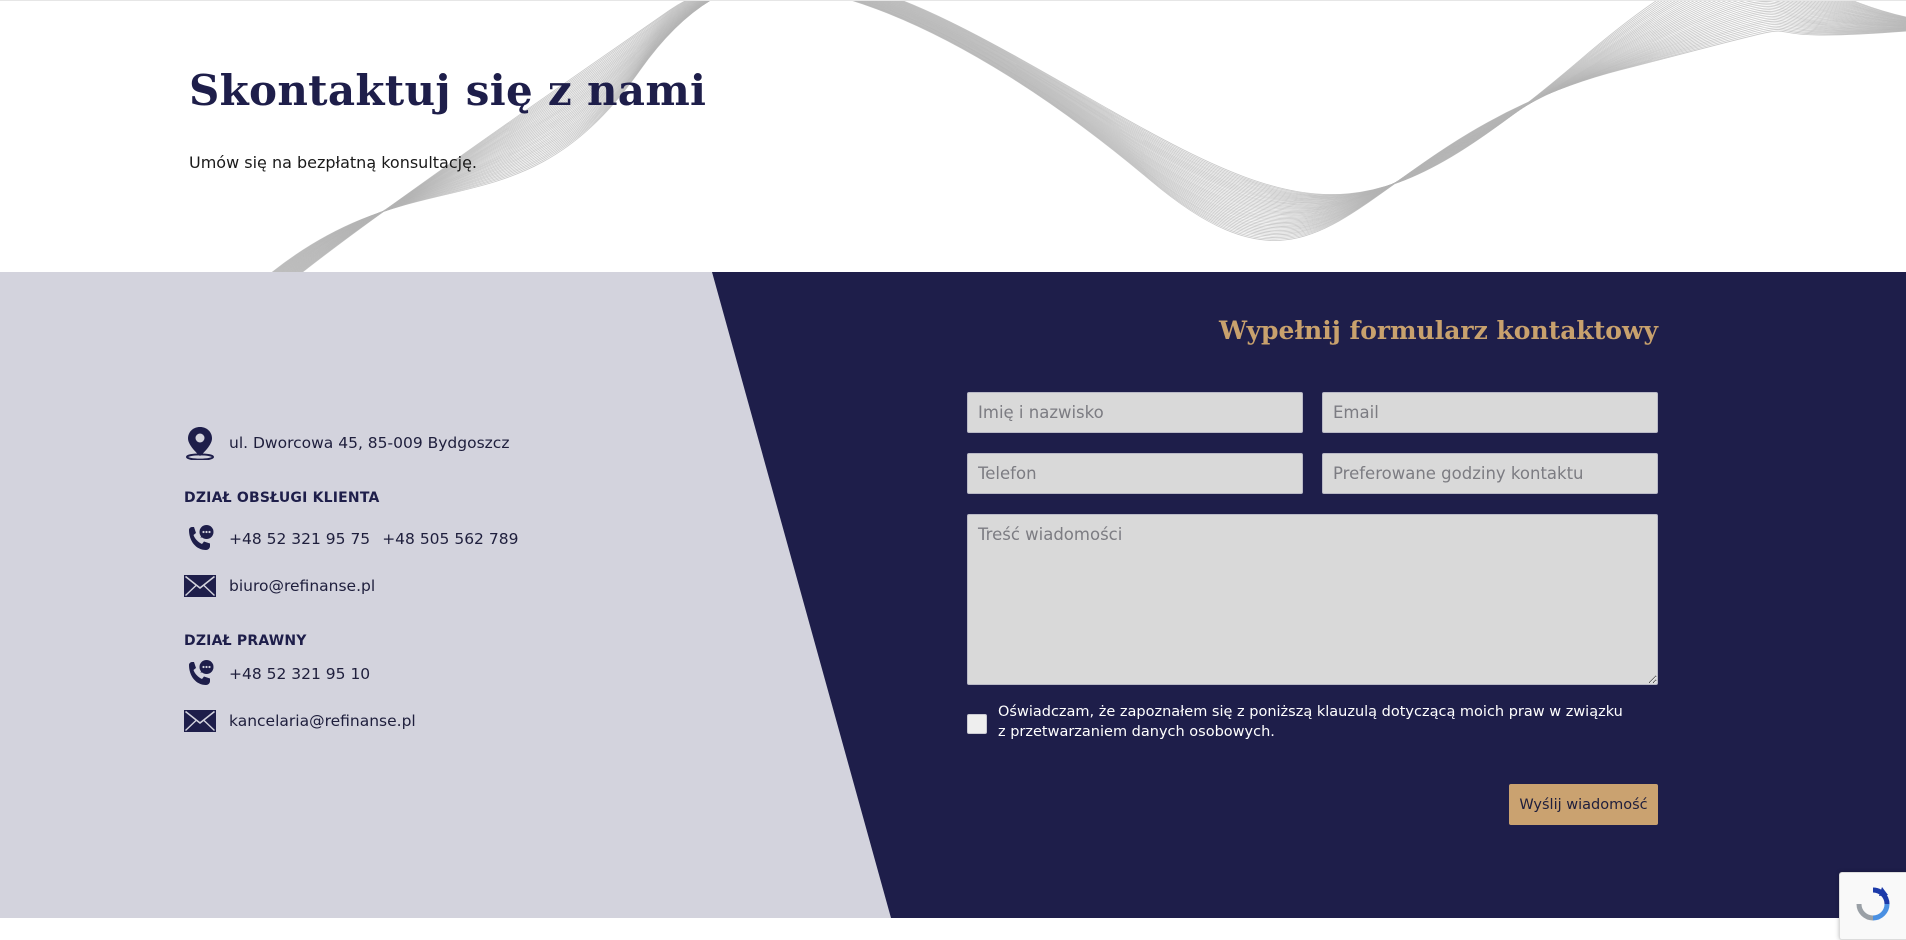 This screenshot has width=1906, height=940. What do you see at coordinates (322, 721) in the screenshot?
I see `legal-email: kancelaria@refinanse.pl` at bounding box center [322, 721].